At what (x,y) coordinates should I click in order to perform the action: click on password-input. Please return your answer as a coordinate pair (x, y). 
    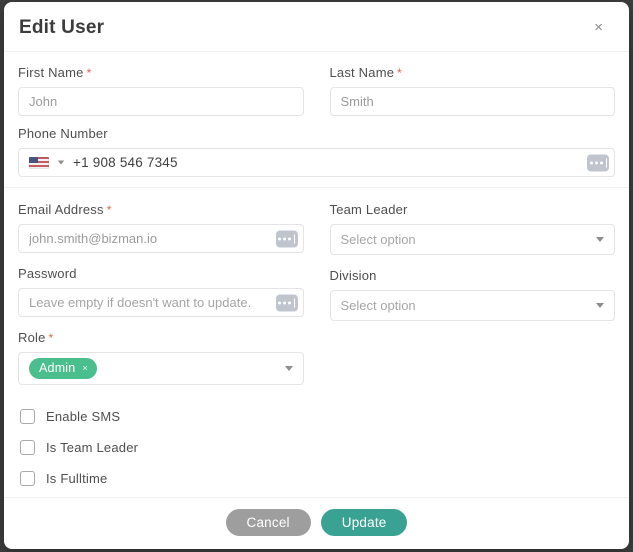
    Looking at the image, I should click on (161, 302).